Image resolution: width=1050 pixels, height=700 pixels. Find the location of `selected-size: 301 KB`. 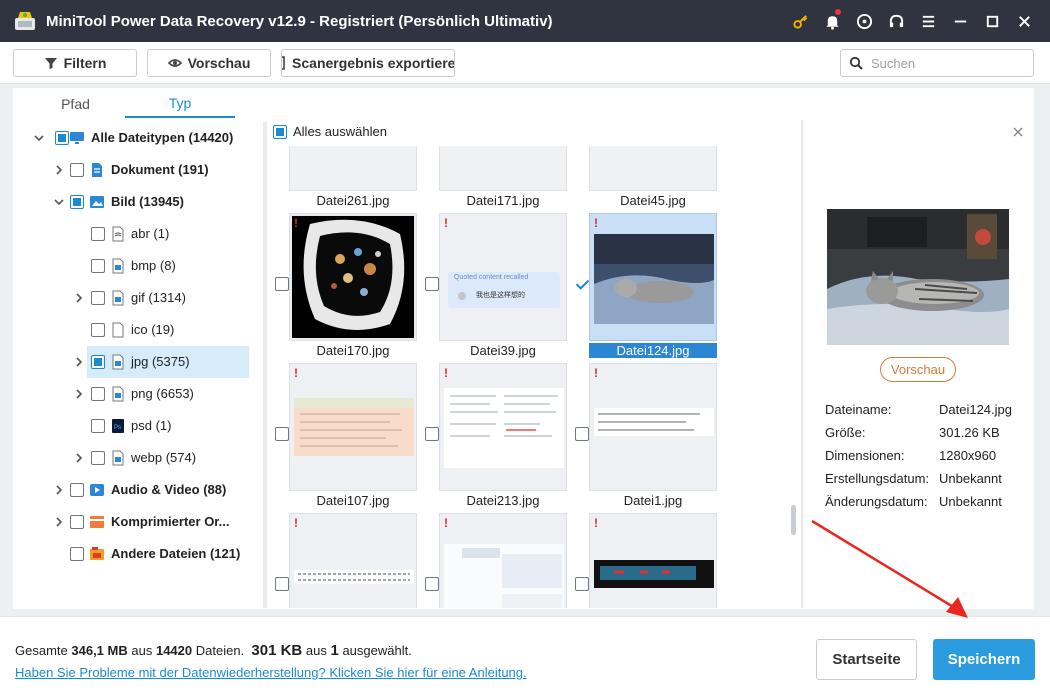

selected-size: 301 KB is located at coordinates (277, 650).